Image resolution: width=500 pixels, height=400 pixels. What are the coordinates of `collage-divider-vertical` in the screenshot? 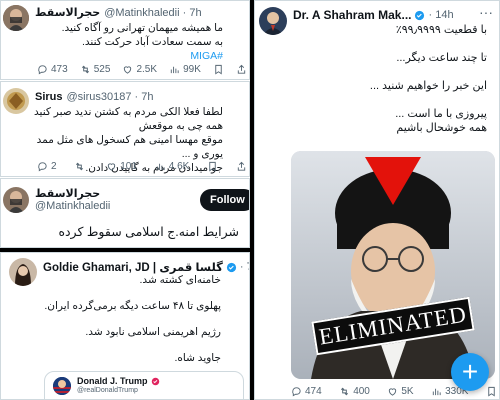 It's located at (252, 200).